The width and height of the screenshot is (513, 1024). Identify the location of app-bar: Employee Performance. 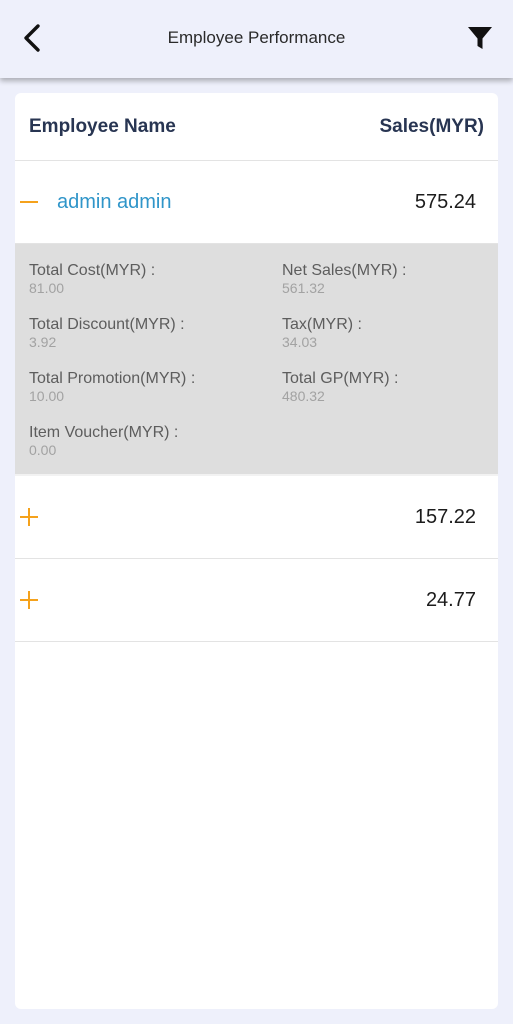
(256, 39).